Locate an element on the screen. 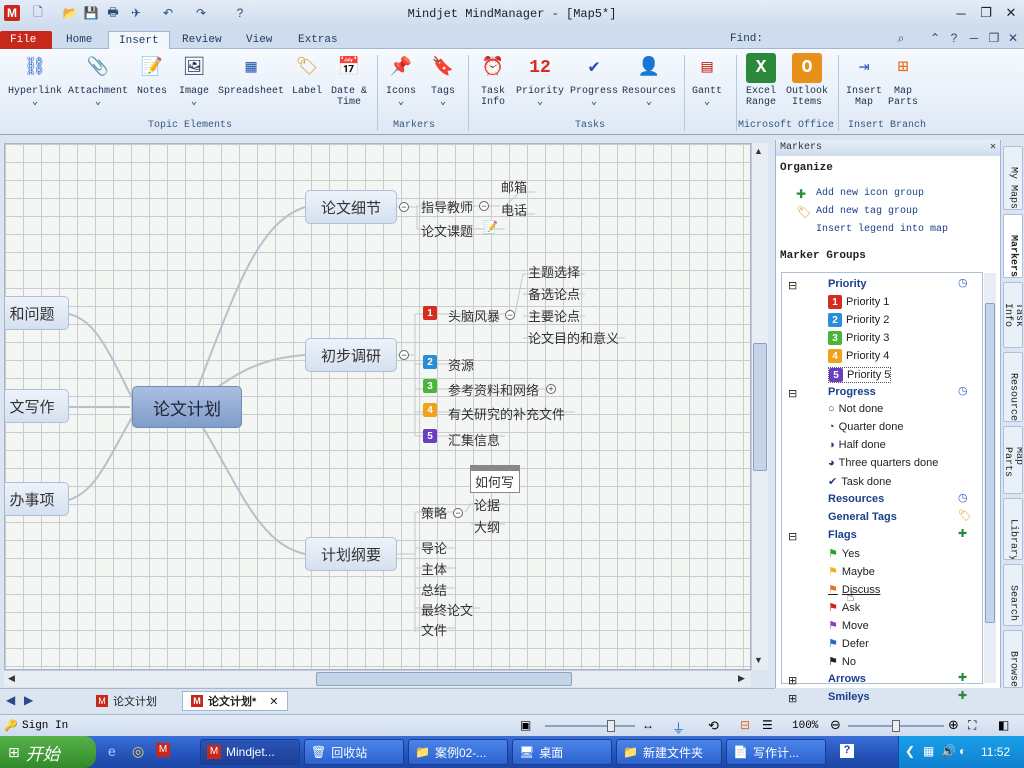 The image size is (1024, 768). outline-view-icon: ☰ is located at coordinates (767, 725).